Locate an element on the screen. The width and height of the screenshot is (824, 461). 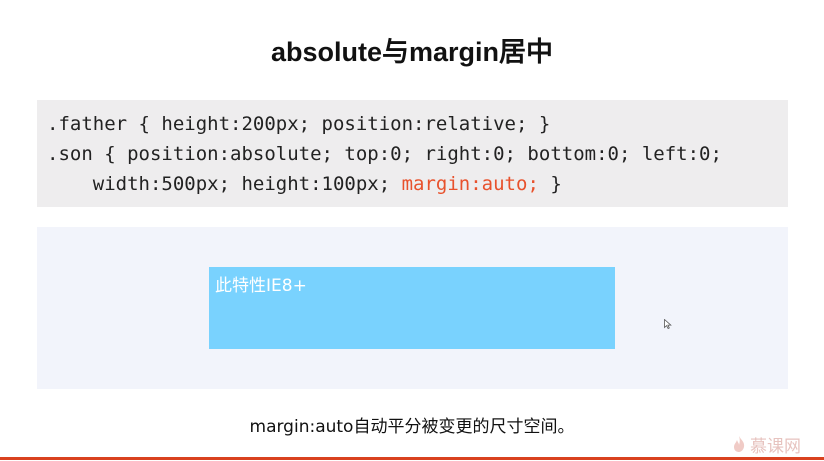
slide-caption: margin:auto自动平分被变更的尺寸空间。 is located at coordinates (412, 427).